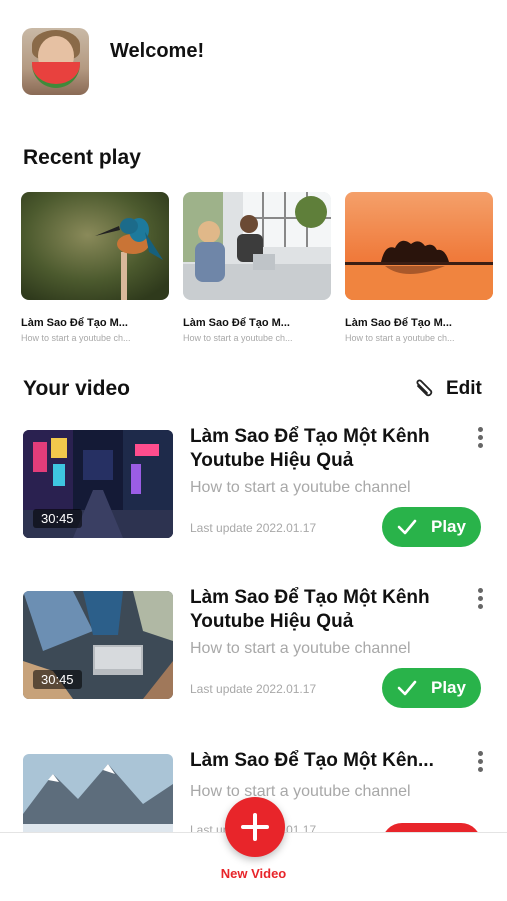  I want to click on recent-thumbnail-kingfisher, so click(95, 246).